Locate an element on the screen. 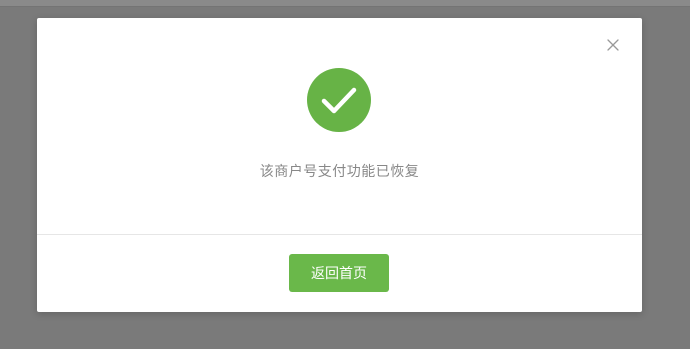 This screenshot has width=690, height=349. close-button is located at coordinates (613, 45).